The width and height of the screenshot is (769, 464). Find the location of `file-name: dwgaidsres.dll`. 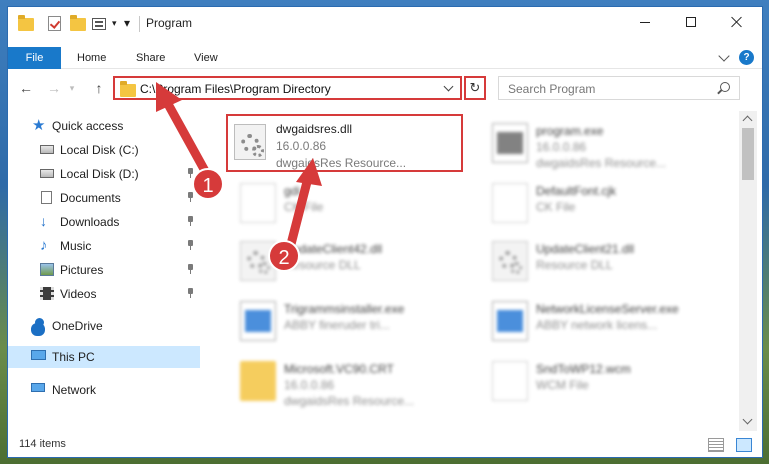

file-name: dwgaidsres.dll is located at coordinates (314, 129).